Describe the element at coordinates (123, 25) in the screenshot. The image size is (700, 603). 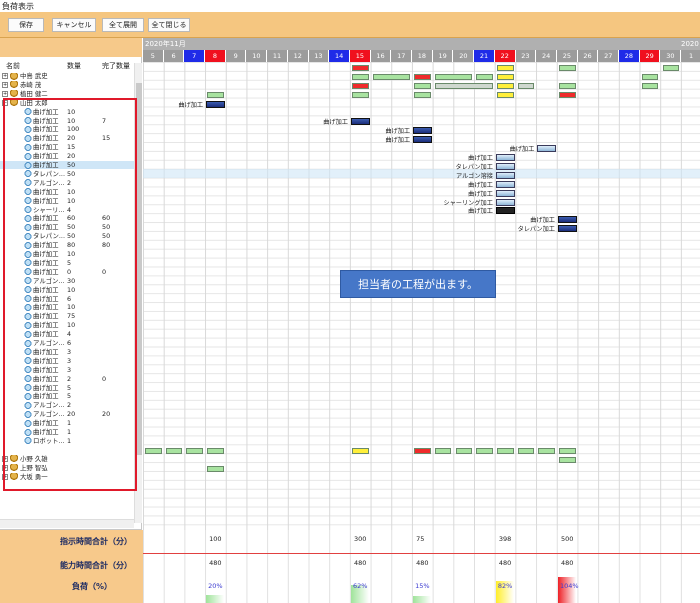
I see `expand-all-button: 全て展開` at that location.